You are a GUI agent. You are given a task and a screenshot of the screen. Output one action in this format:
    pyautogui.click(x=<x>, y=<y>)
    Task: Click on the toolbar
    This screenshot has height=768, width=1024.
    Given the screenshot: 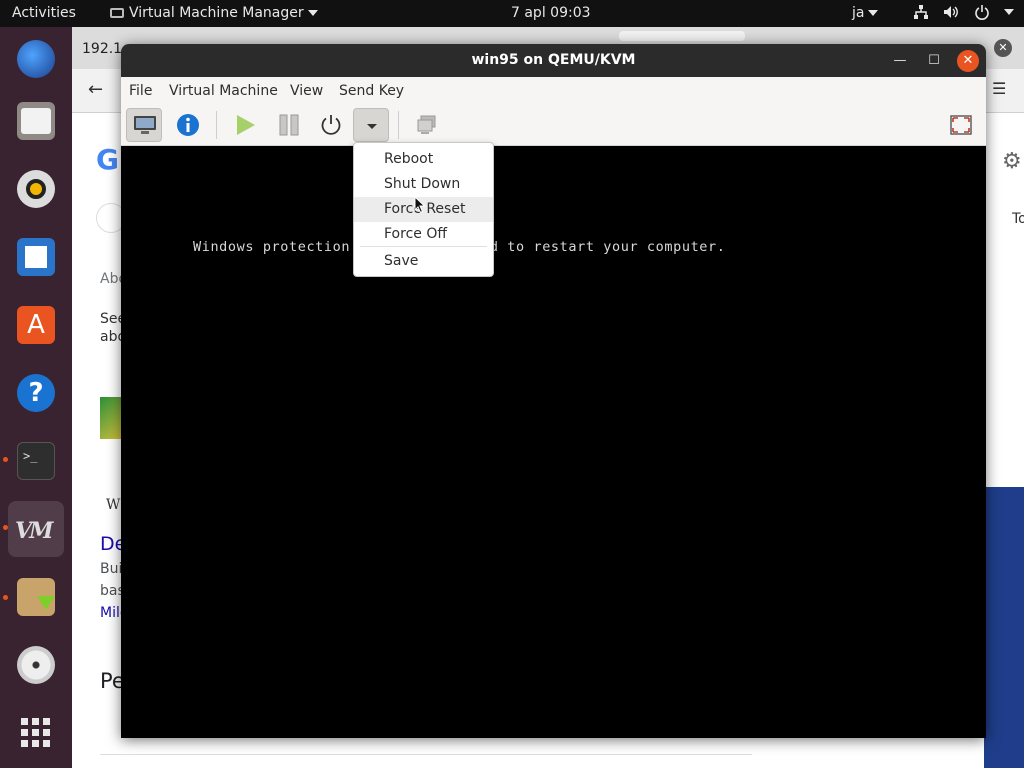 What is the action you would take?
    pyautogui.click(x=553, y=125)
    